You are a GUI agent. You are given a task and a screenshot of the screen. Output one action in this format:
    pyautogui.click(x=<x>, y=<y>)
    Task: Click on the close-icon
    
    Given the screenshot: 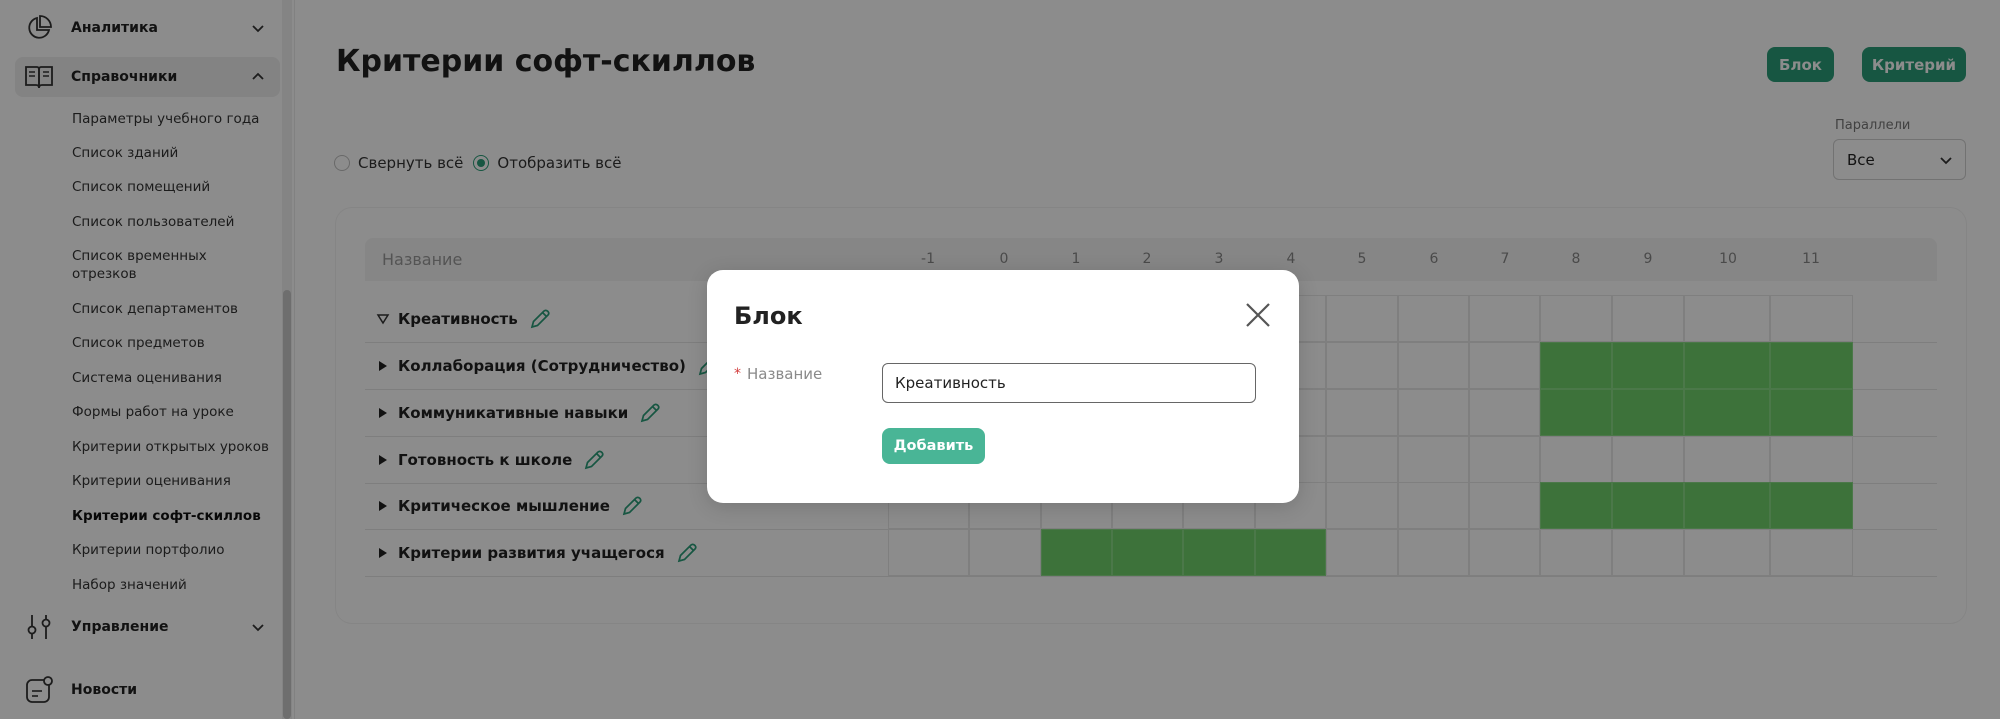 What is the action you would take?
    pyautogui.click(x=1258, y=315)
    